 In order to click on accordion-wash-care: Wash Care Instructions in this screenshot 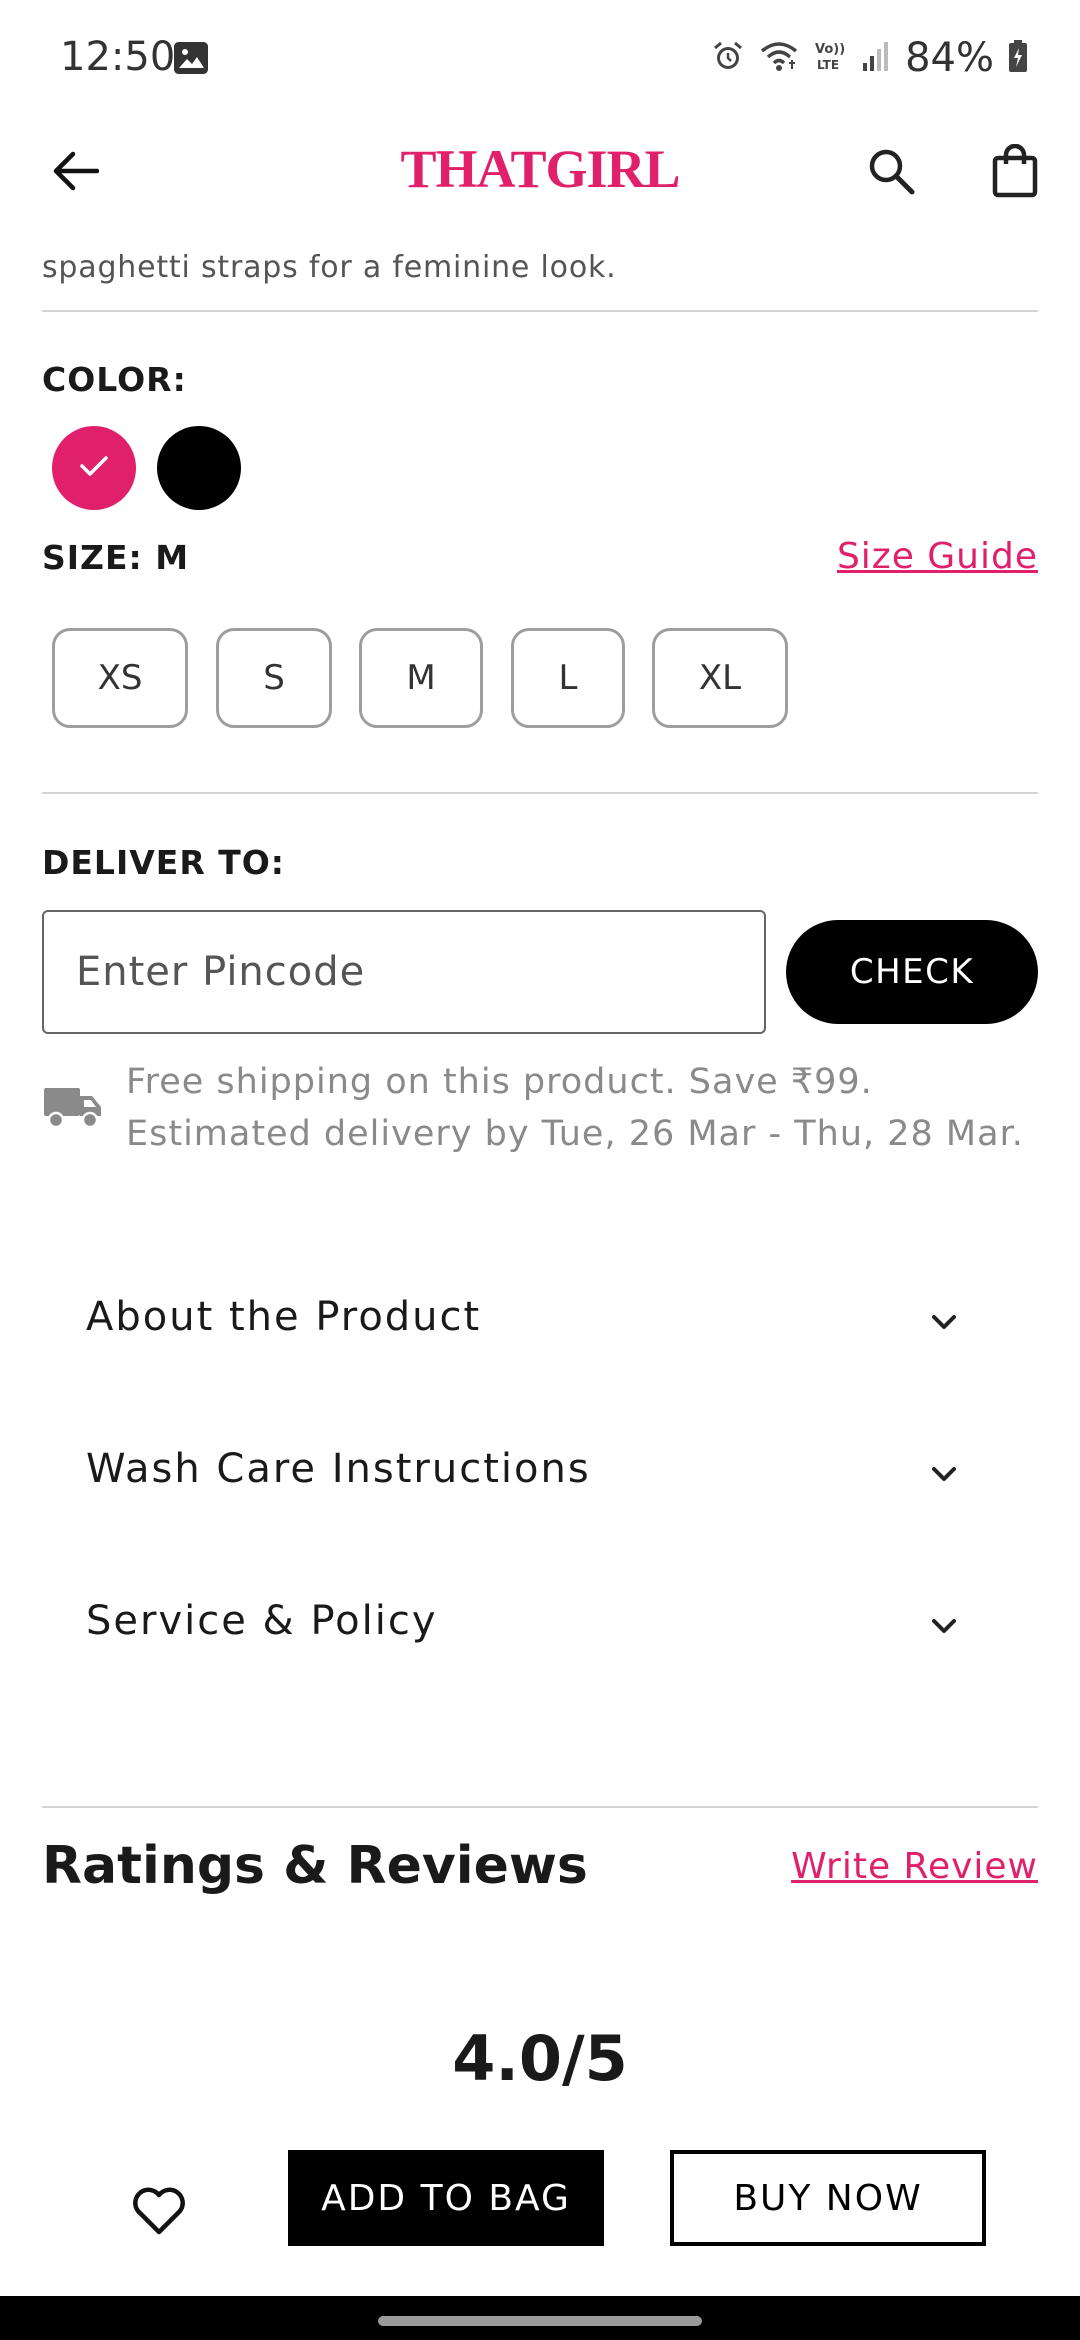, I will do `click(540, 1472)`.